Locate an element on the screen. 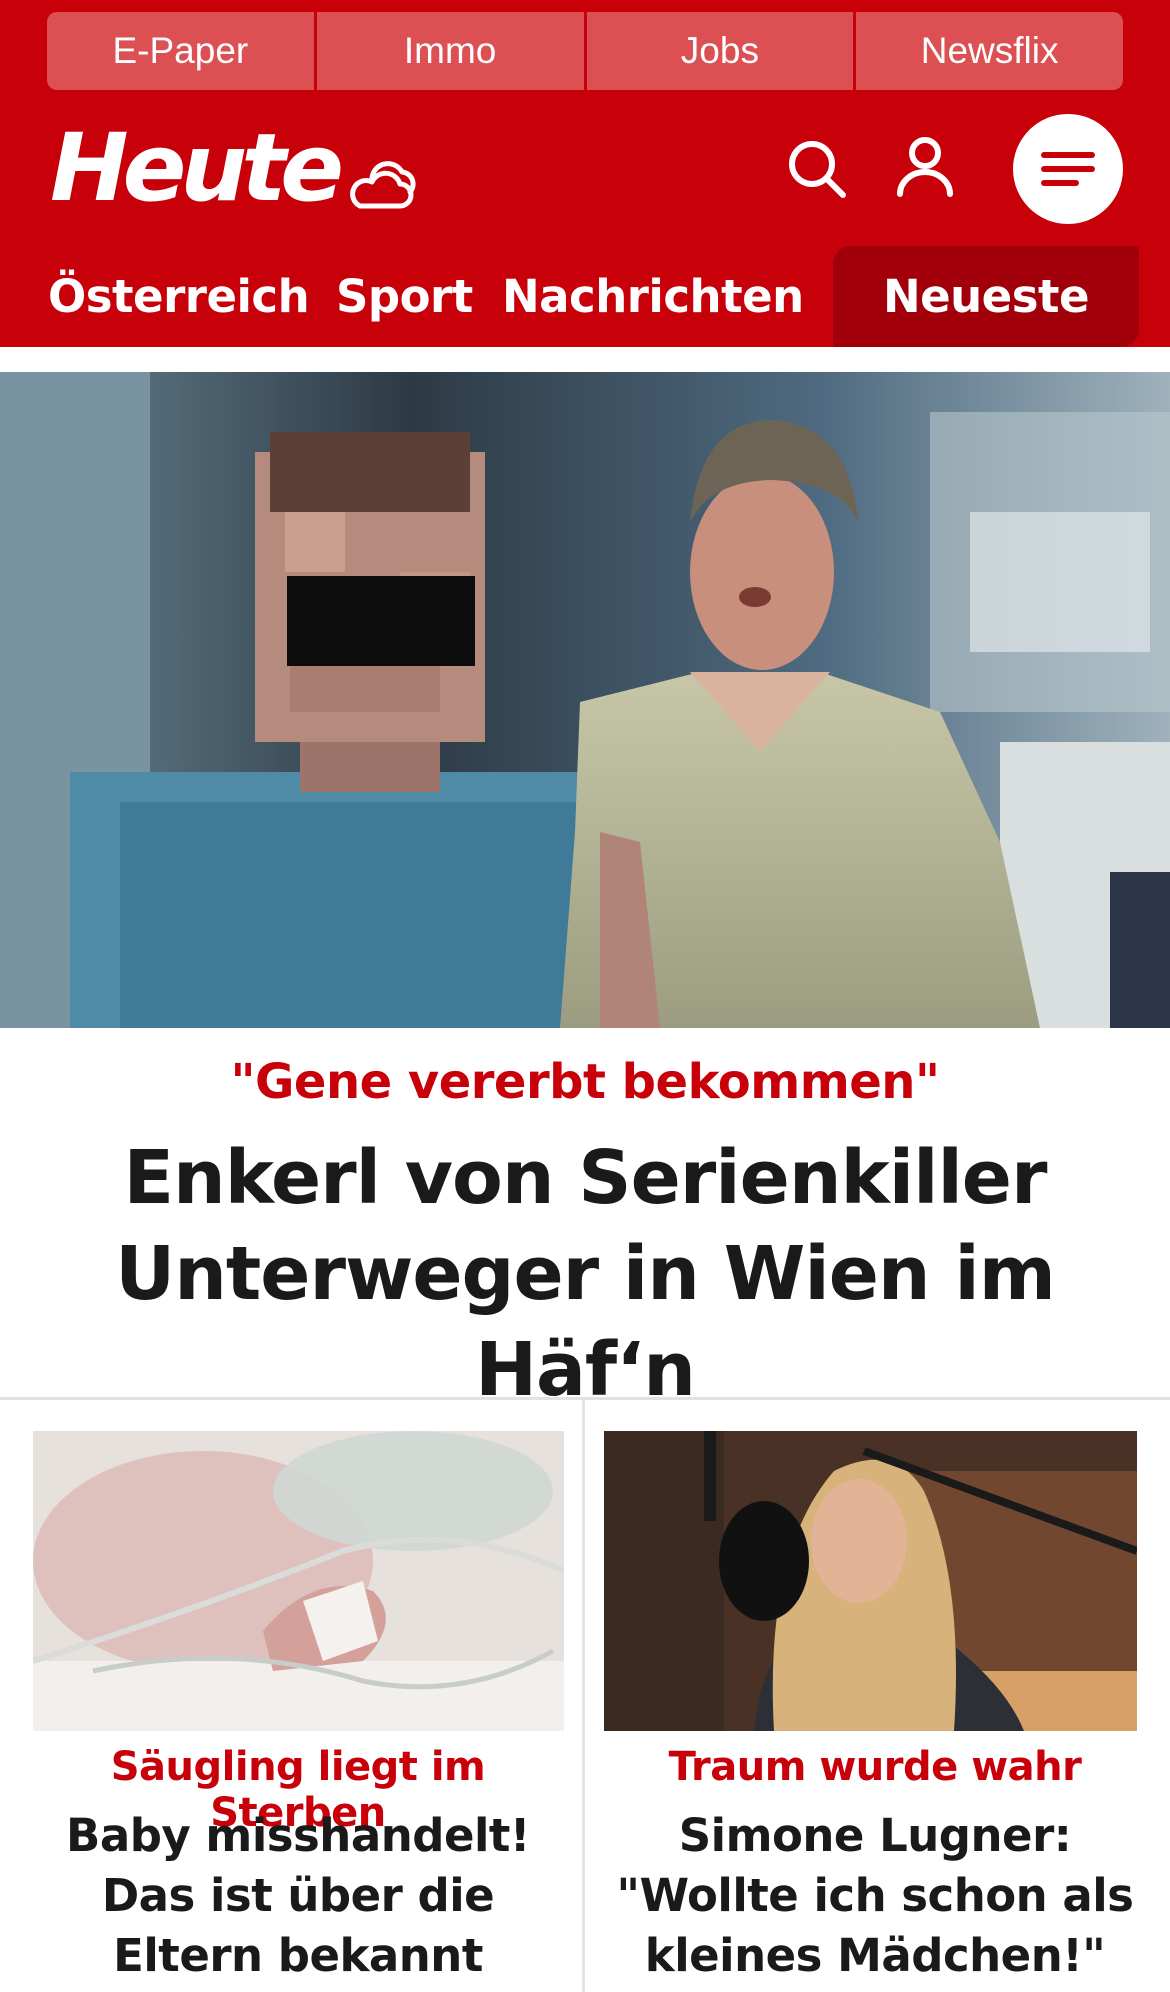 Image resolution: width=1170 pixels, height=1992 pixels. quicklink-newsflix: Newsflix is located at coordinates (989, 51).